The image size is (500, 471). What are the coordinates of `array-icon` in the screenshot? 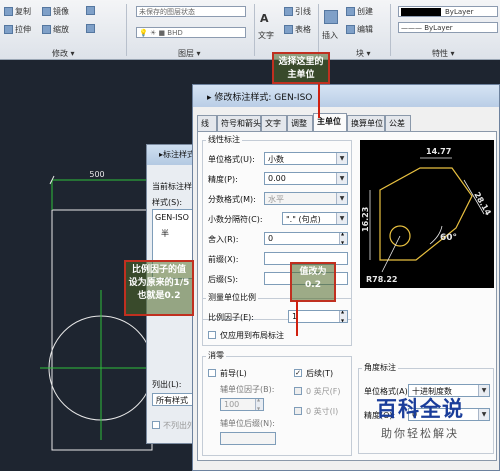 It's located at (90, 28).